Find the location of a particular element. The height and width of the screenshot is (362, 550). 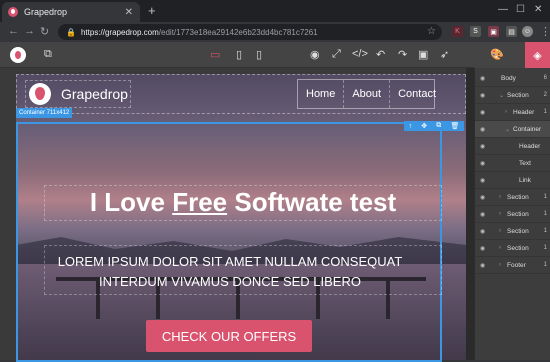

maximize-icon: ☐ is located at coordinates (520, 9).